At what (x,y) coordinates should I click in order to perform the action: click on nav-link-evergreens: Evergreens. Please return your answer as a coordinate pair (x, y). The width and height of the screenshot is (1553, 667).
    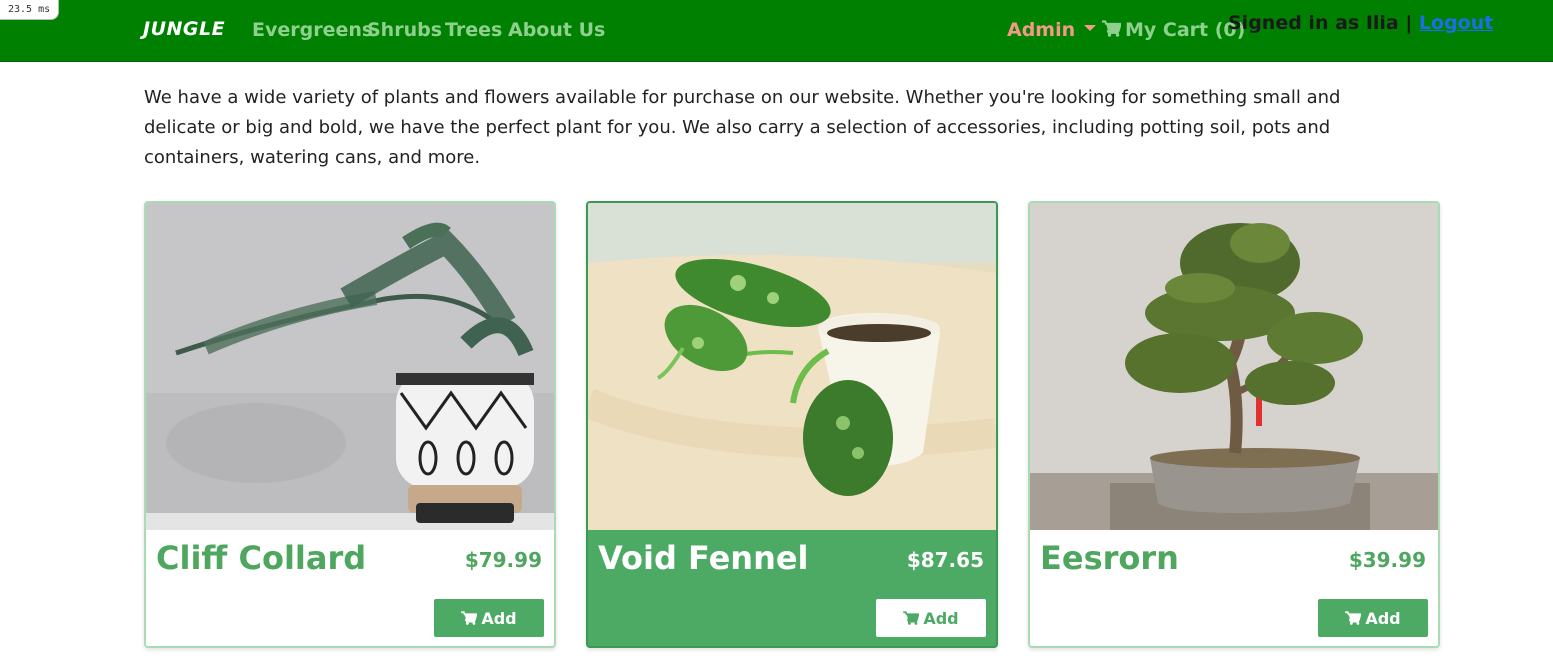
    Looking at the image, I should click on (312, 30).